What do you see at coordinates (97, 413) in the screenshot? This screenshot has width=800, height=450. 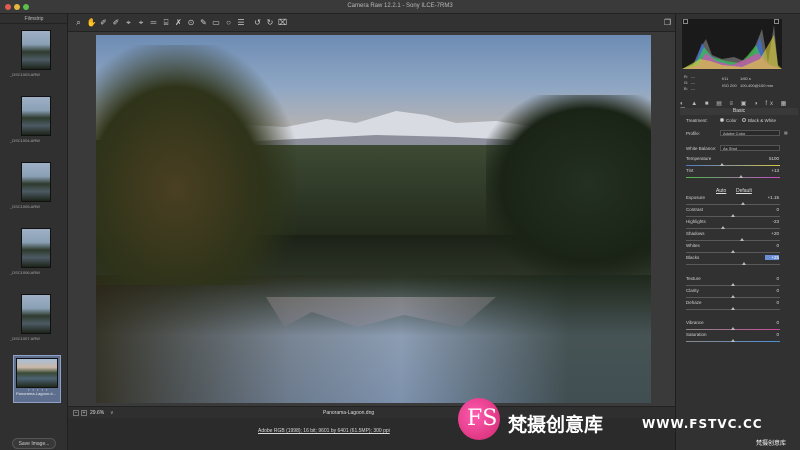 I see `zoom-level: 29.6%` at bounding box center [97, 413].